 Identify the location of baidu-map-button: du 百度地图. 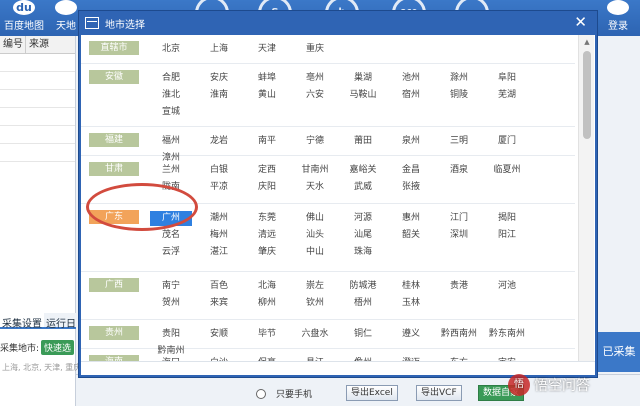
(24, 18).